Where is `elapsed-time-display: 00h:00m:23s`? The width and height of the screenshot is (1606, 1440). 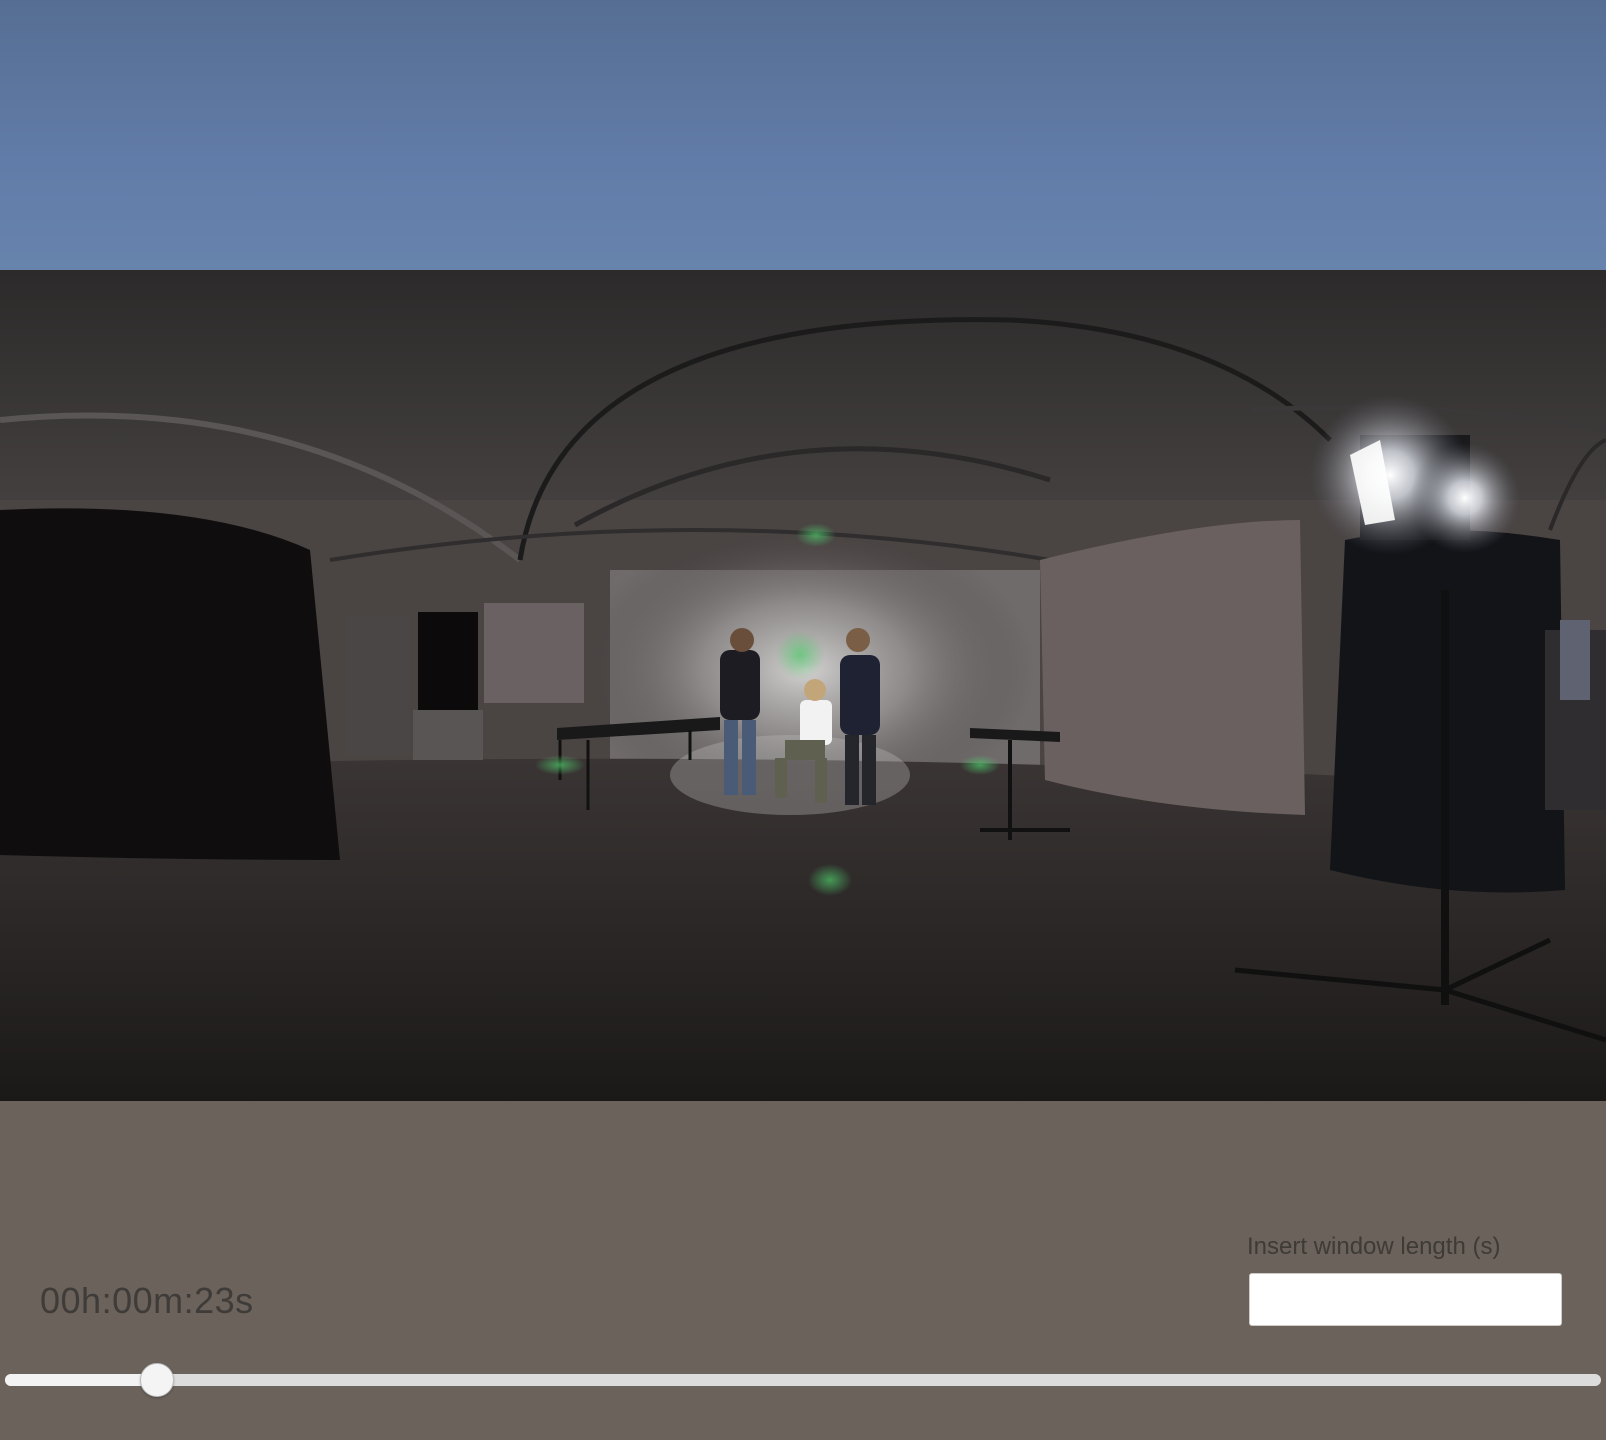
elapsed-time-display: 00h:00m:23s is located at coordinates (147, 1300).